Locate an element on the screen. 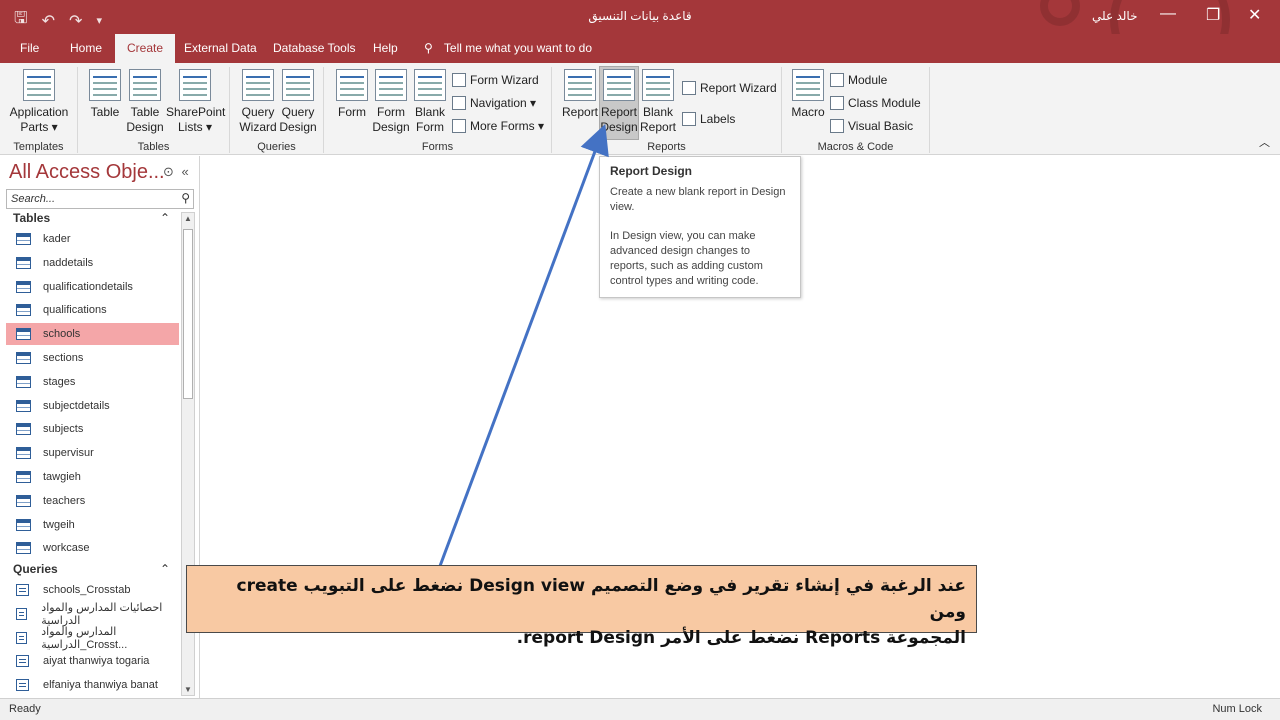 The width and height of the screenshot is (1280, 720). table-row: qualificationdetails is located at coordinates (92, 287).